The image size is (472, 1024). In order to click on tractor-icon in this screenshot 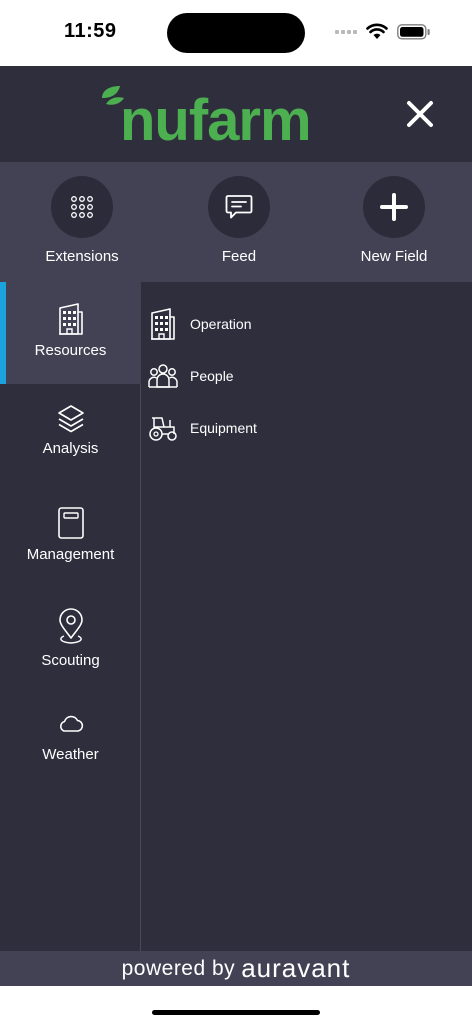, I will do `click(163, 429)`.